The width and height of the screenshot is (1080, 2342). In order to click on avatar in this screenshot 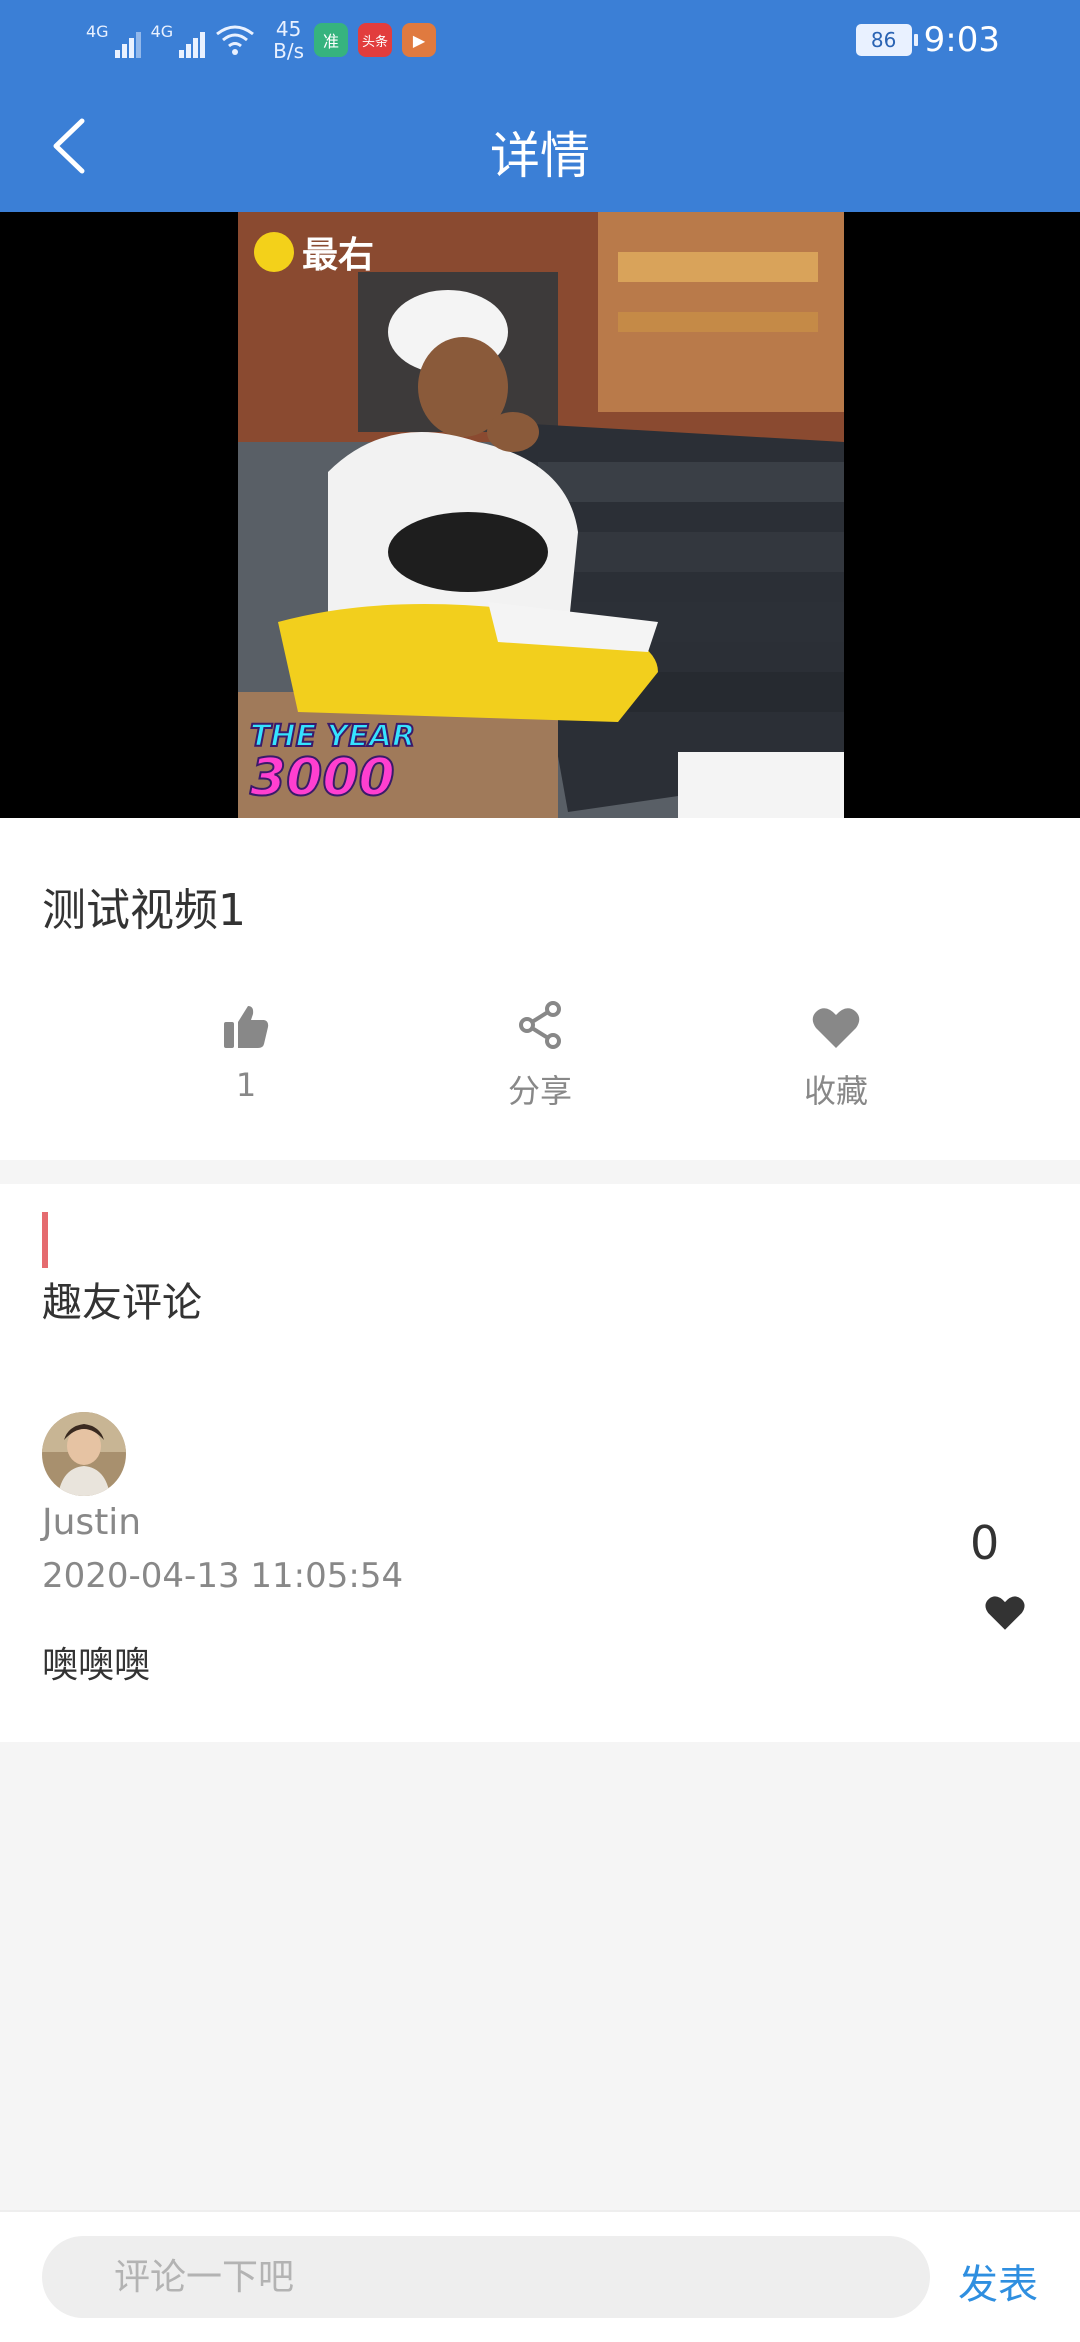, I will do `click(84, 1454)`.